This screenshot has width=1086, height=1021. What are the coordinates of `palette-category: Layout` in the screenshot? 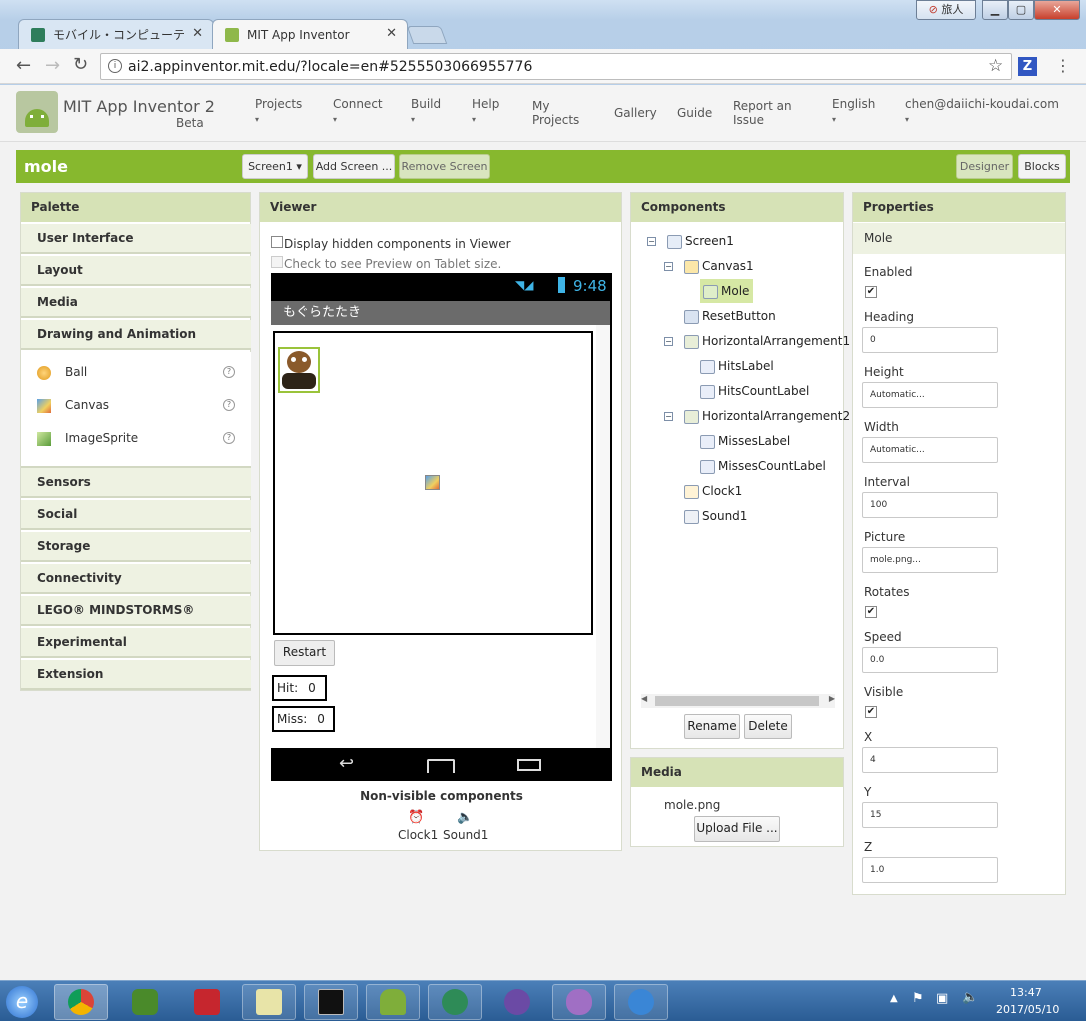 It's located at (136, 271).